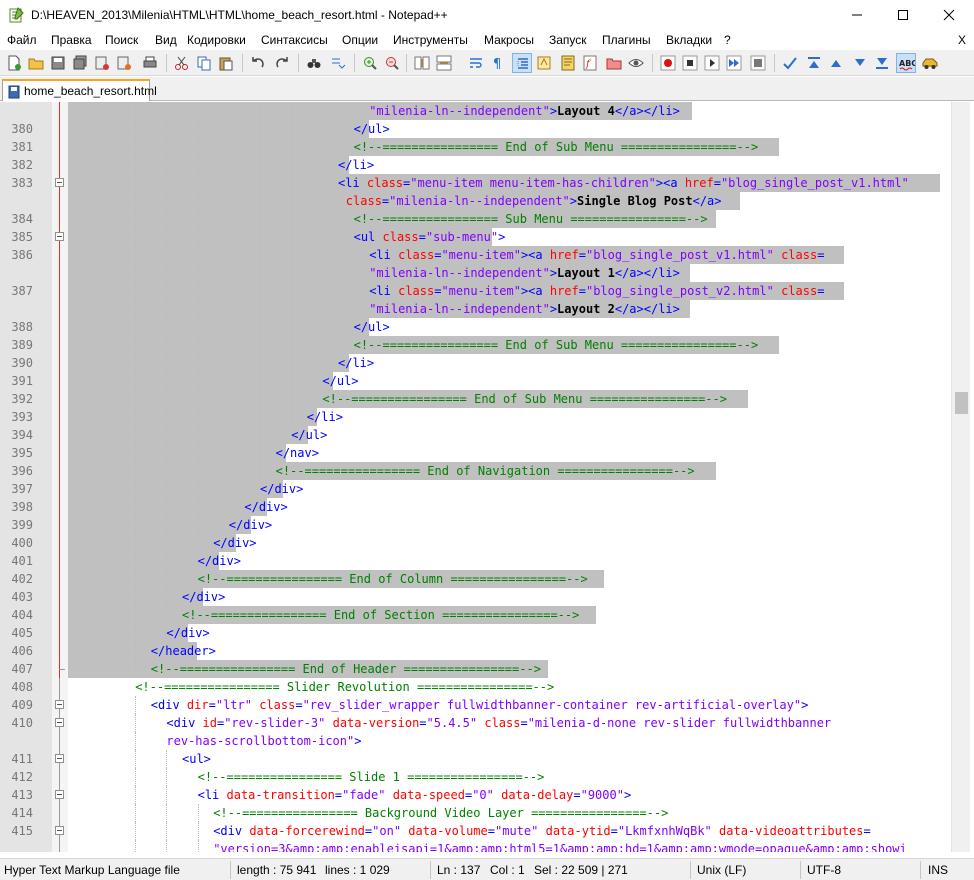 The image size is (974, 880). I want to click on paste-button, so click(226, 63).